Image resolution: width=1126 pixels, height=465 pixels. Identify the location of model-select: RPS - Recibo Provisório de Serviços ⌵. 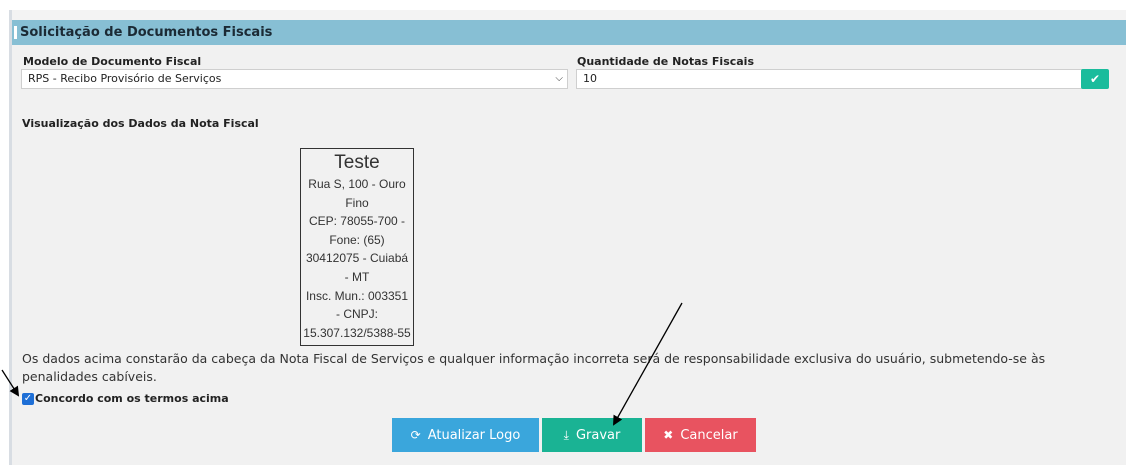
(294, 79).